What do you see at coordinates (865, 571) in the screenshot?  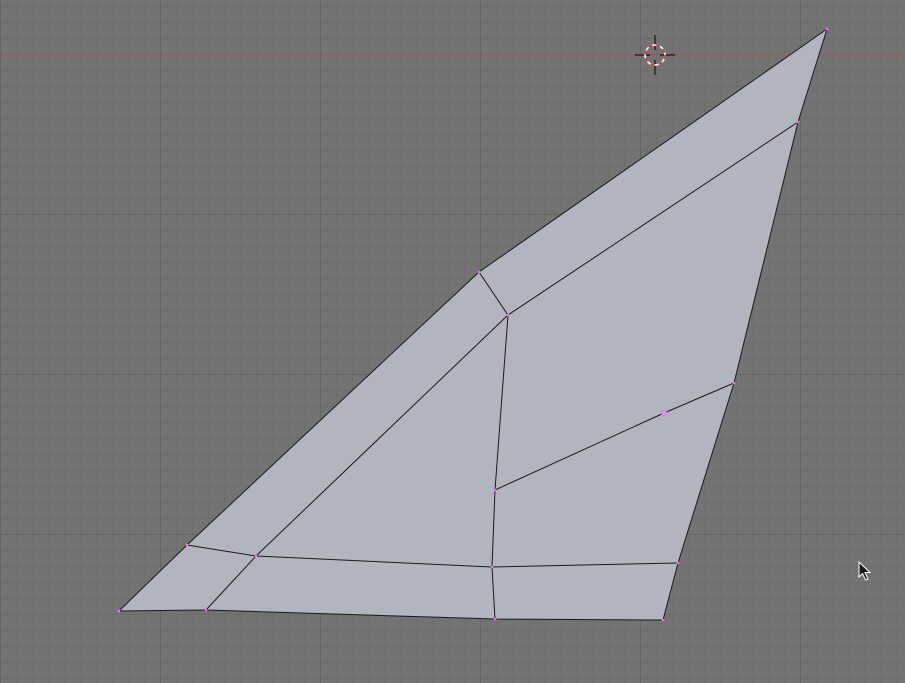 I see `mouse-pointer-icon` at bounding box center [865, 571].